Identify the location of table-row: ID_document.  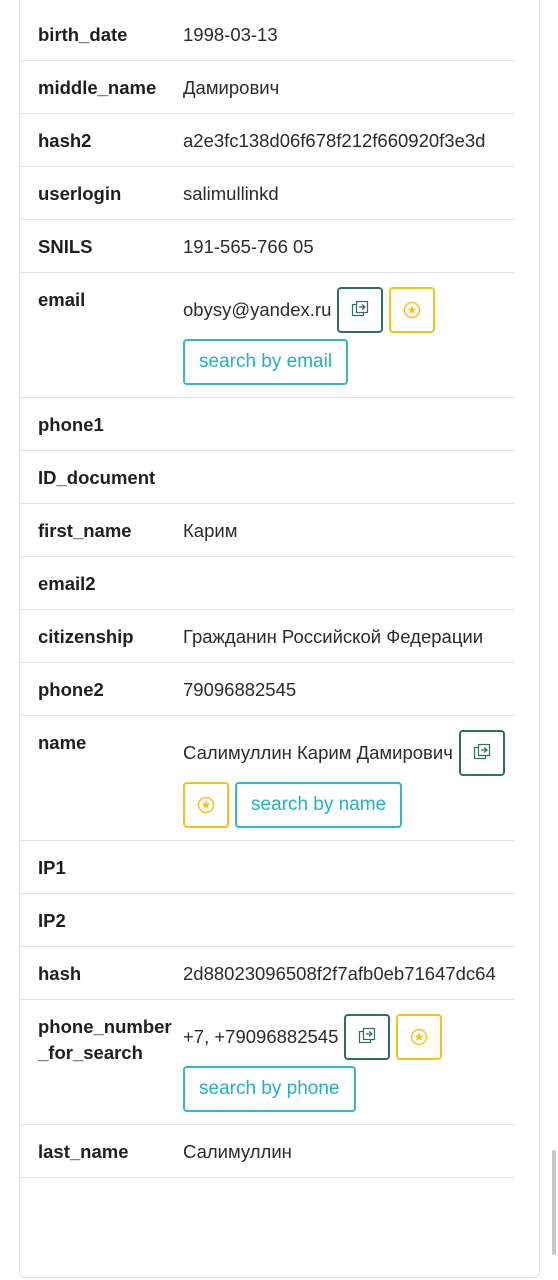
(267, 477).